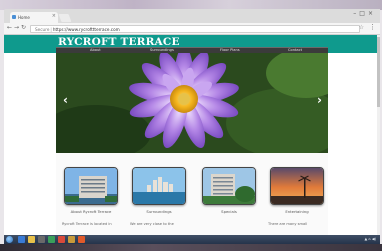  What do you see at coordinates (42, 29) in the screenshot?
I see `secure-label: Secure` at bounding box center [42, 29].